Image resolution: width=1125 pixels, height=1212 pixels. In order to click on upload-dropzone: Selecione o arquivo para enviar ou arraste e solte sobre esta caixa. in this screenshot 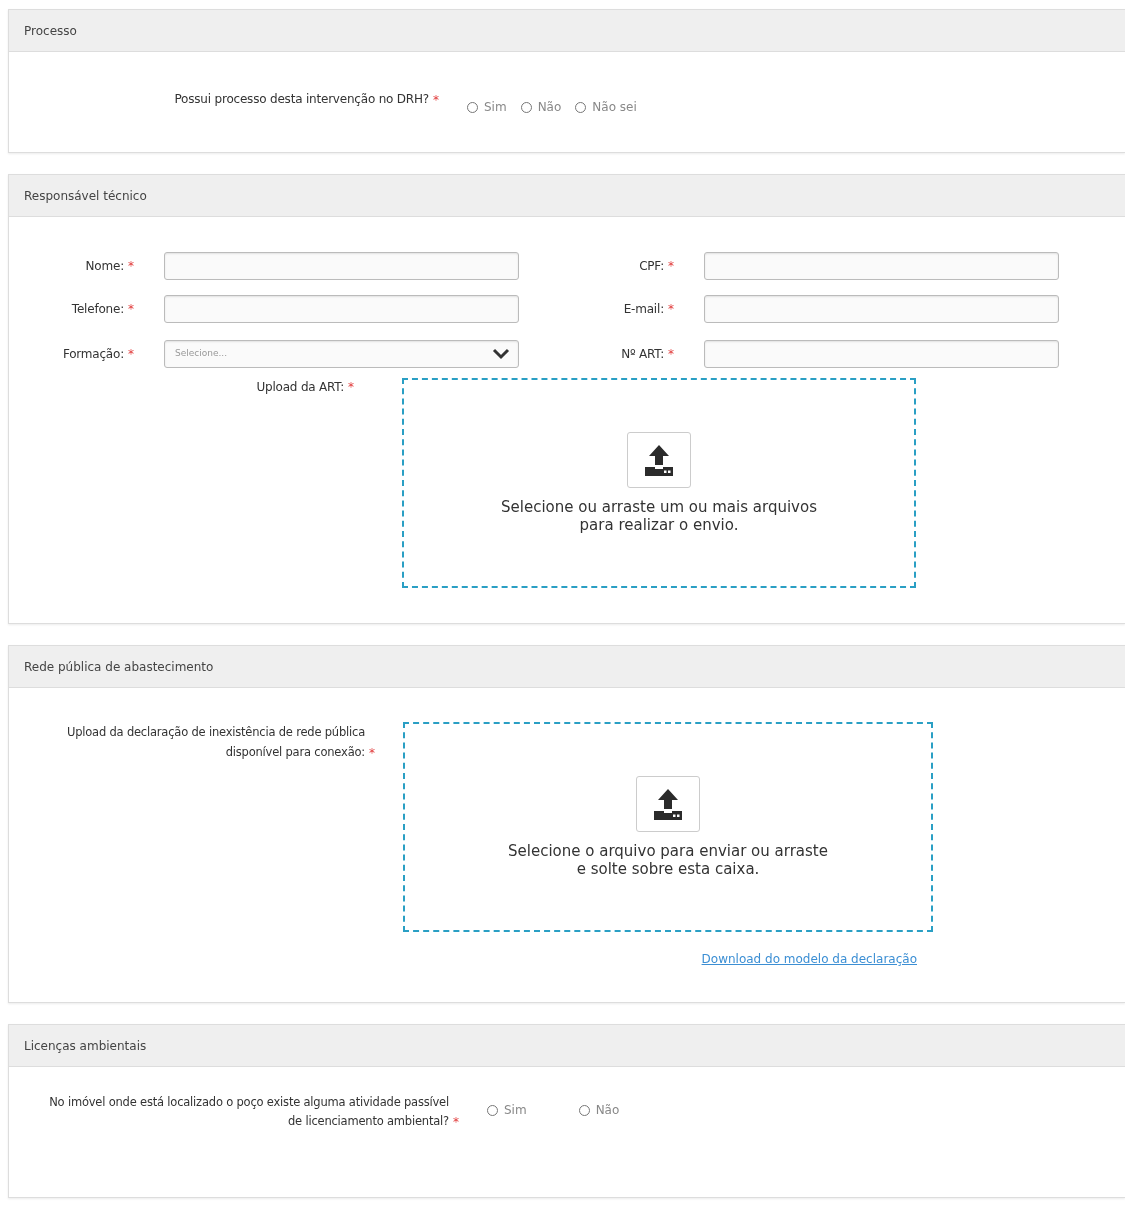, I will do `click(668, 827)`.